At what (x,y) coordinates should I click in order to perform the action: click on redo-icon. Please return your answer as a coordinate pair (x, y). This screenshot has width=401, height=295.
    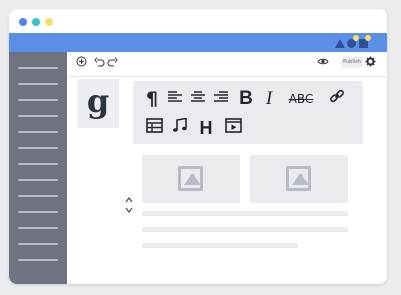
    Looking at the image, I should click on (112, 63).